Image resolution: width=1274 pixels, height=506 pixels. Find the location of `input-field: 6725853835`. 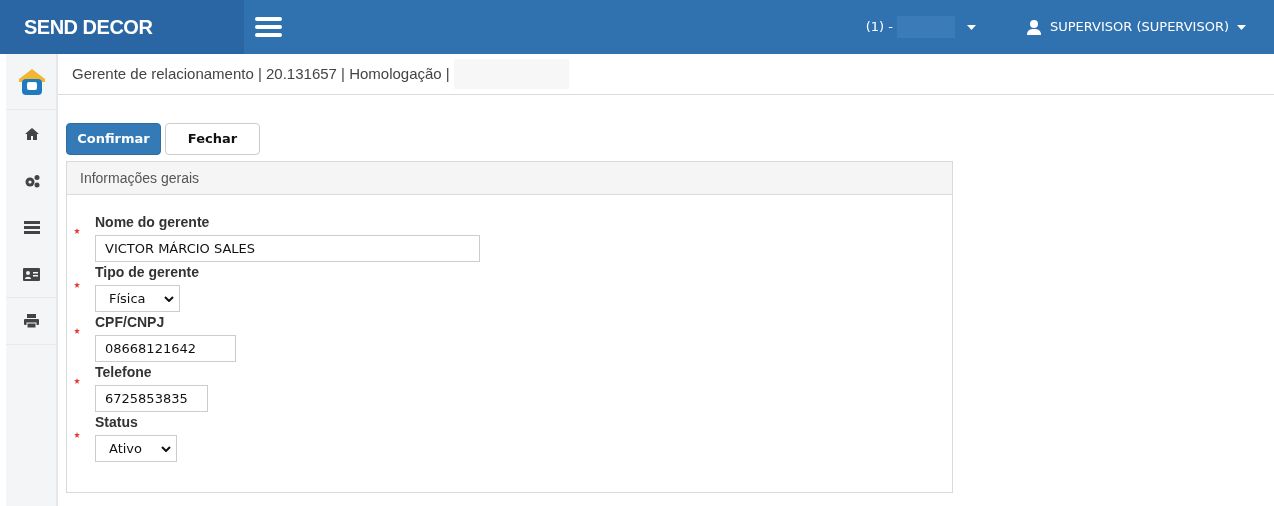

input-field: 6725853835 is located at coordinates (151, 398).